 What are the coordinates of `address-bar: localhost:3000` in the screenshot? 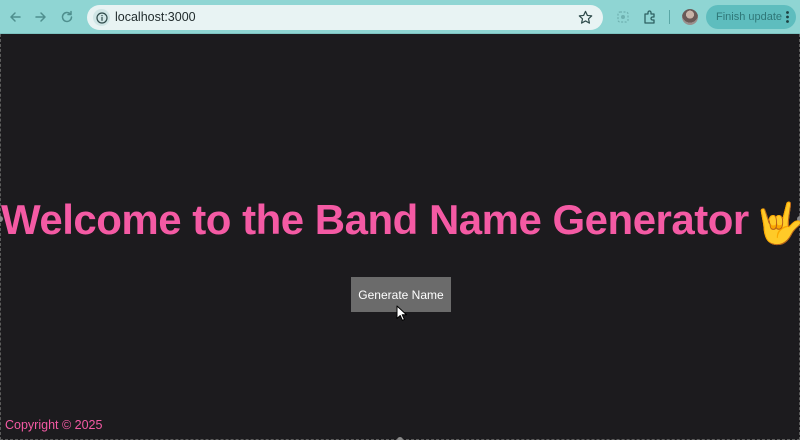 It's located at (345, 17).